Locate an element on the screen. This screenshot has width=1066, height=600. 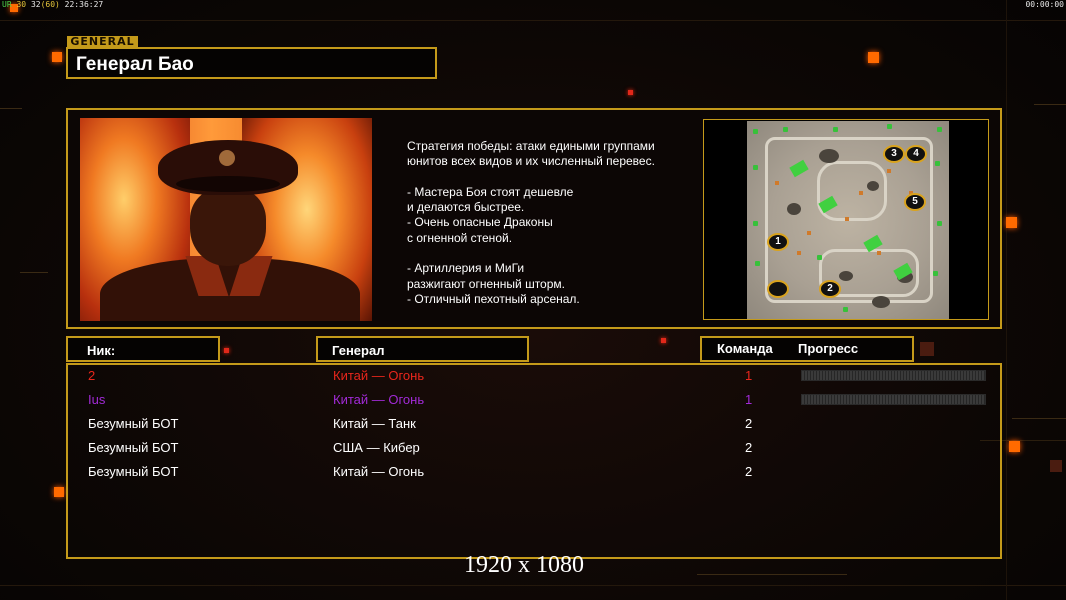
player-nick: Ius is located at coordinates (97, 399).